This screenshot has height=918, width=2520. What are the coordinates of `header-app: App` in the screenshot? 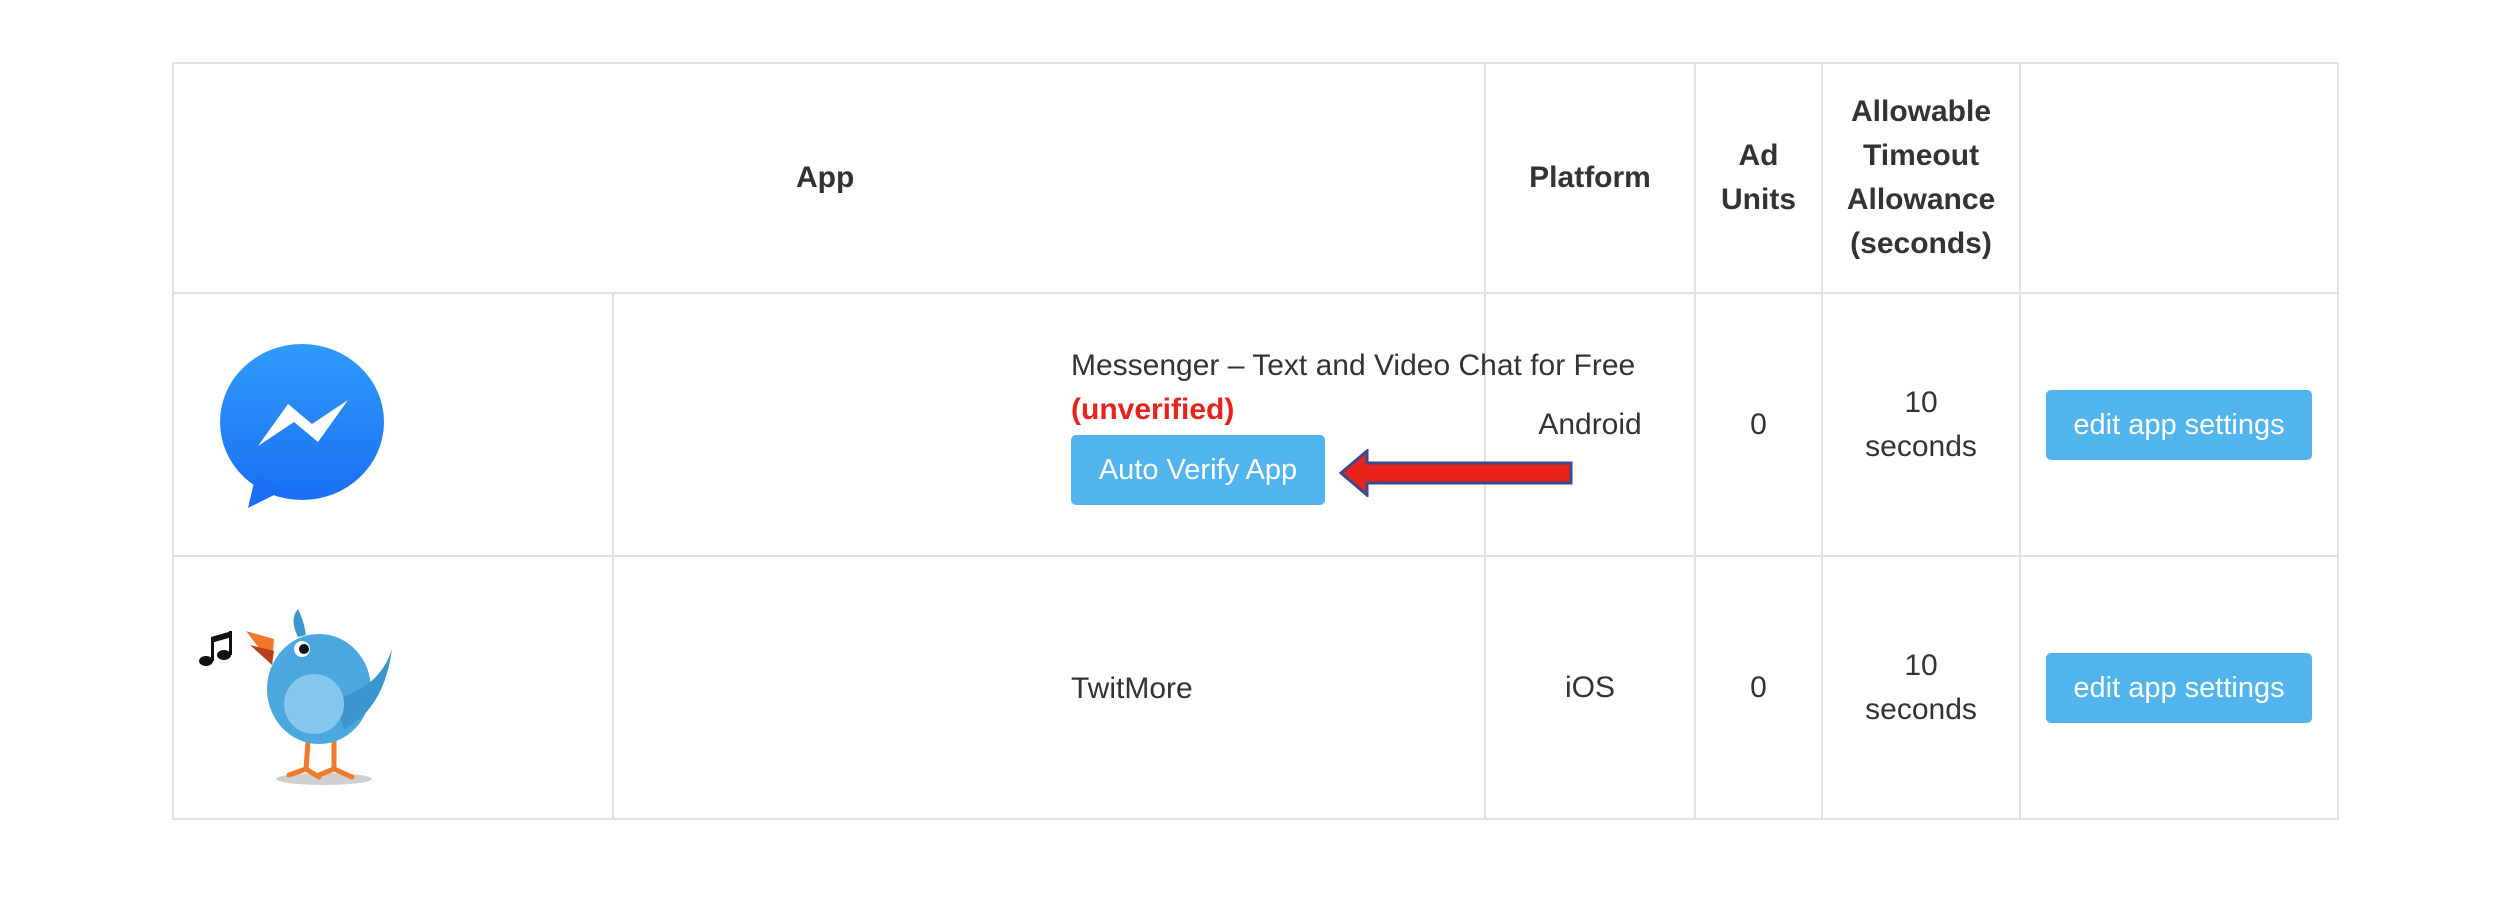 It's located at (829, 178).